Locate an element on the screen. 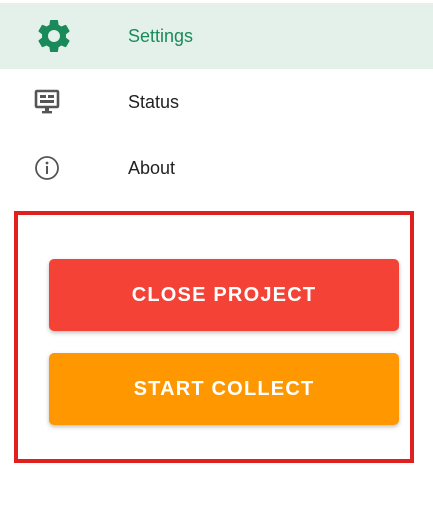  close-project-button: CLOSE PROJECT is located at coordinates (224, 295).